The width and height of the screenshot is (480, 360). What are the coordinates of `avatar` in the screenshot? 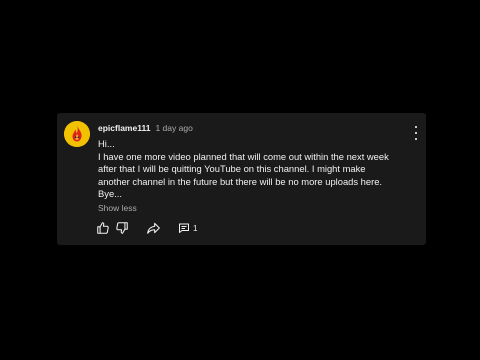 It's located at (77, 134).